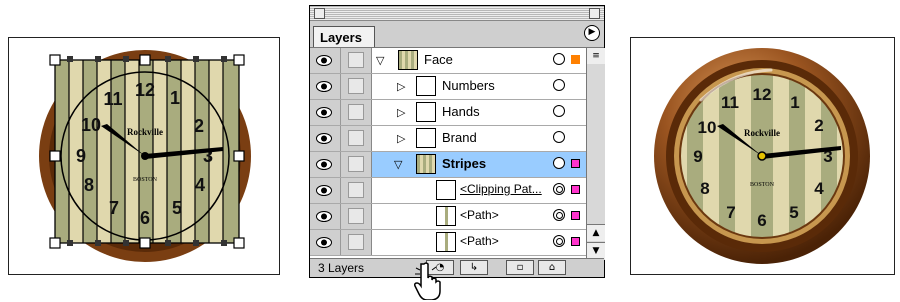 The height and width of the screenshot is (302, 900). What do you see at coordinates (427, 281) in the screenshot?
I see `hand-cursor-icon` at bounding box center [427, 281].